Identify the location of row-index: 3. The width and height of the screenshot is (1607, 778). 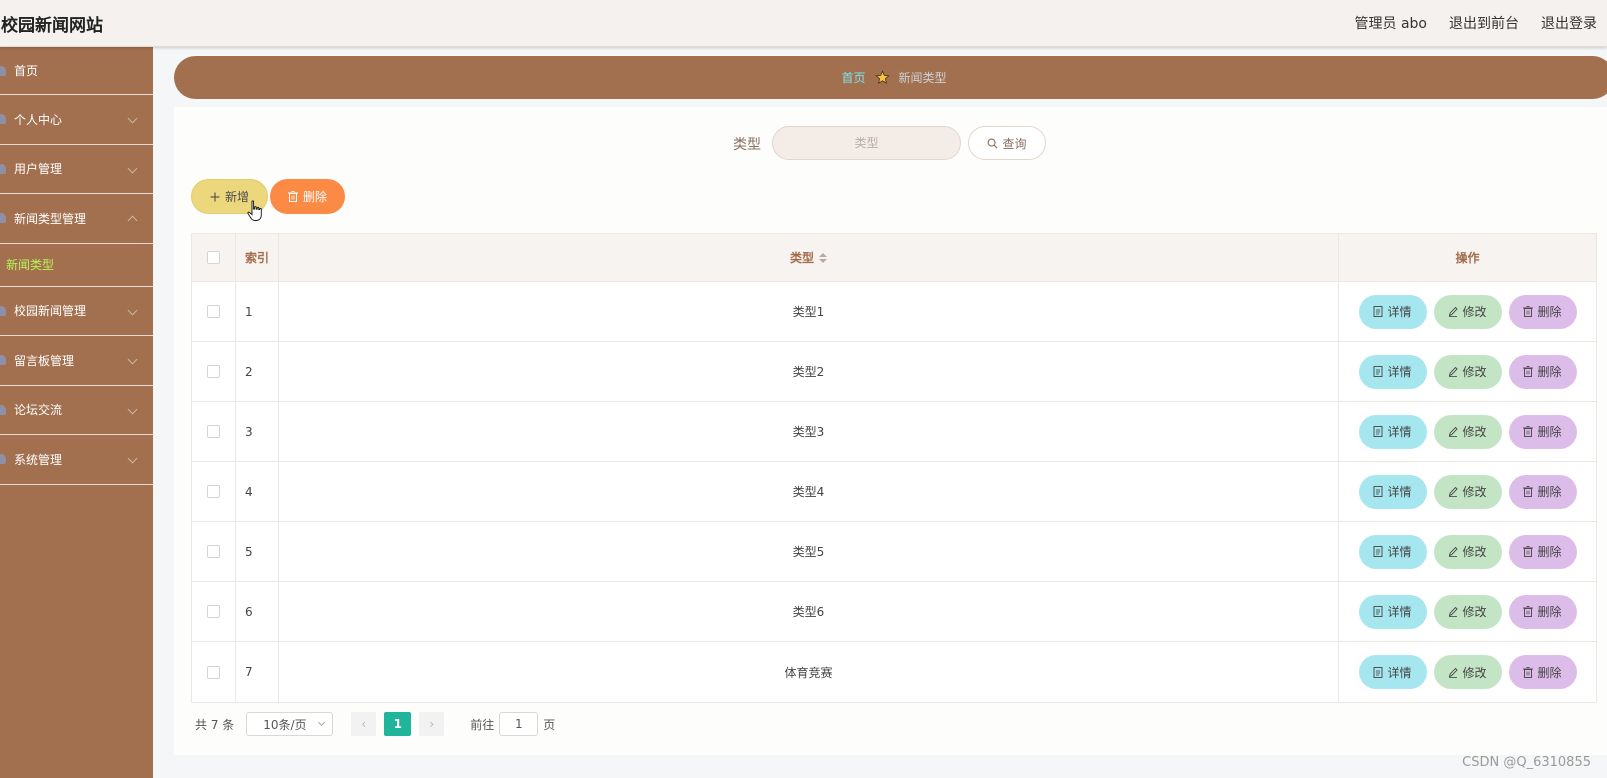
(257, 431).